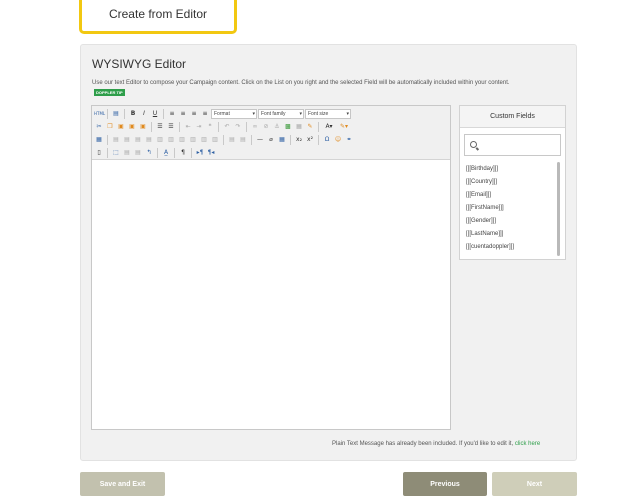  I want to click on special-char-icon: Ω, so click(327, 140).